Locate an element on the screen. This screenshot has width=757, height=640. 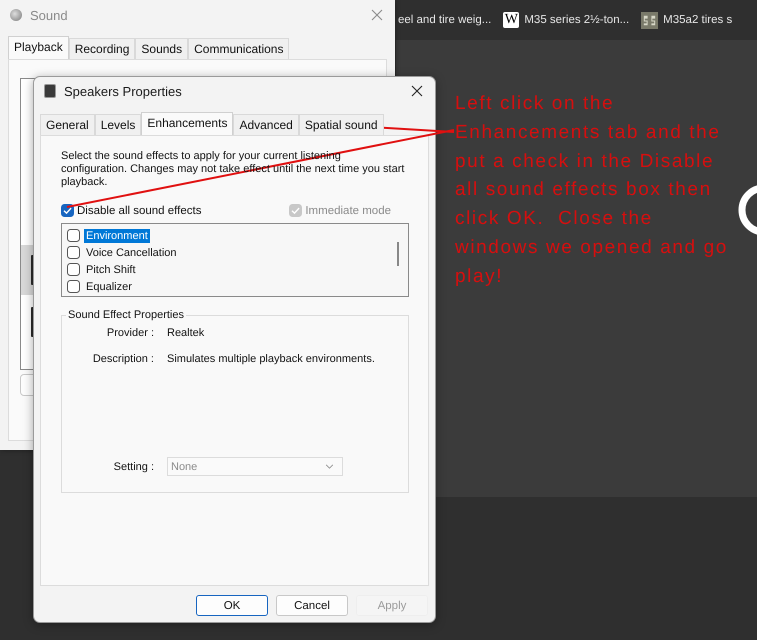
tab: Communications is located at coordinates (239, 48).